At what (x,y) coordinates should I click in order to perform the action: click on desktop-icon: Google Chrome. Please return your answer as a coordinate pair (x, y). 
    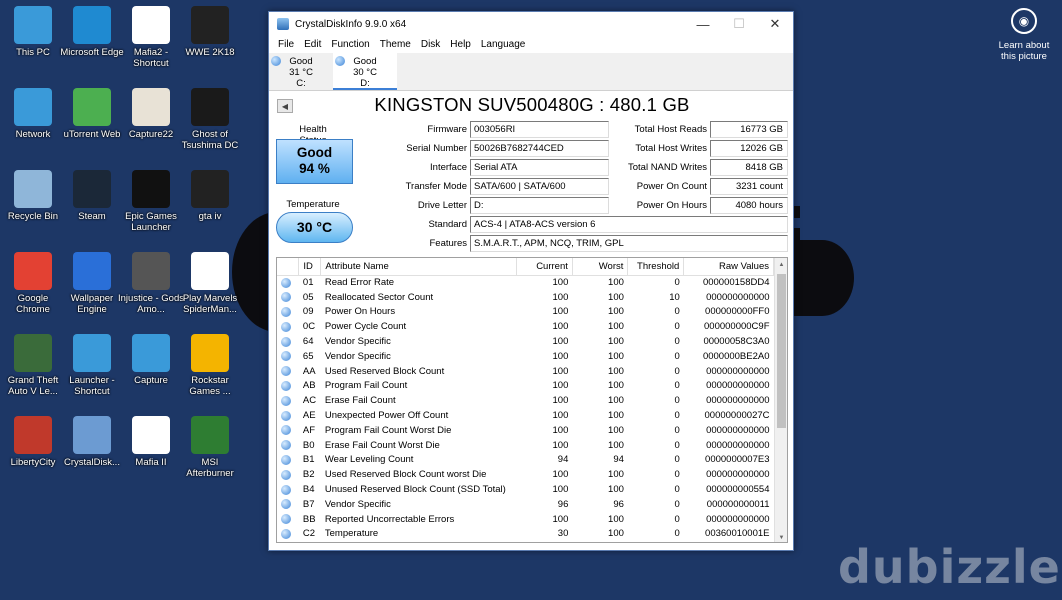
    Looking at the image, I should click on (33, 283).